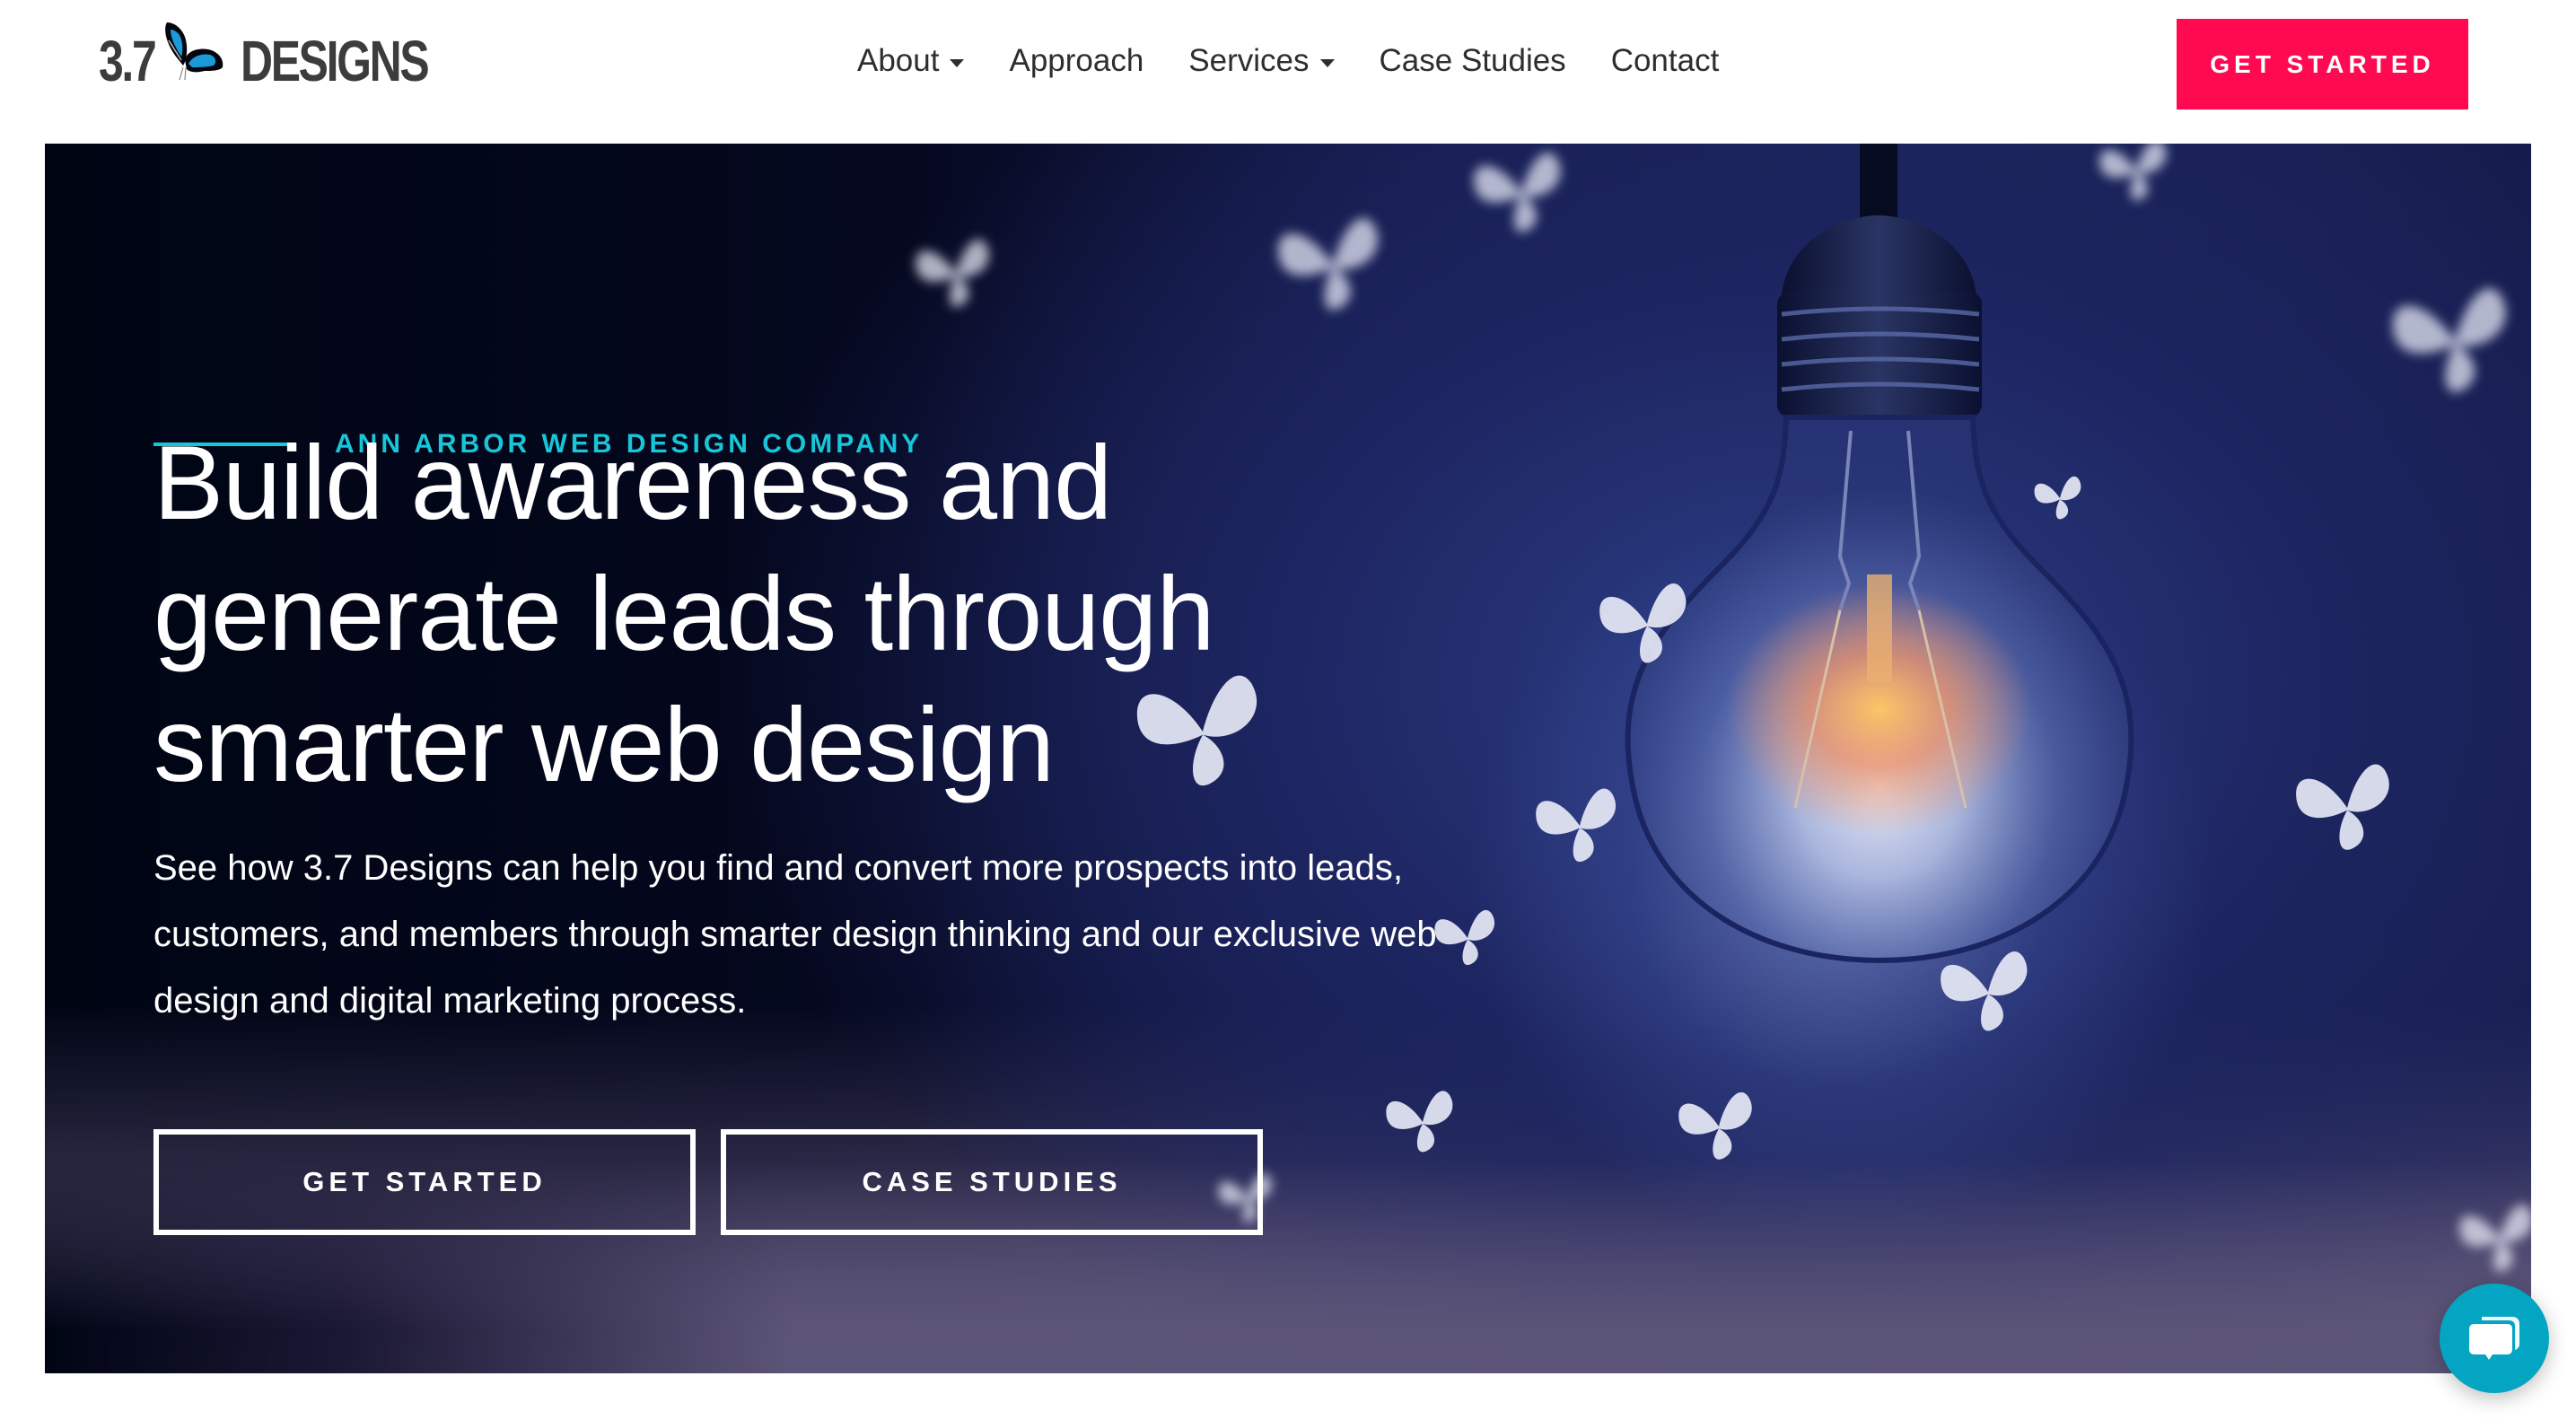 The height and width of the screenshot is (1420, 2576). Describe the element at coordinates (2322, 65) in the screenshot. I see `header-get-started-button: GET STARTED` at that location.